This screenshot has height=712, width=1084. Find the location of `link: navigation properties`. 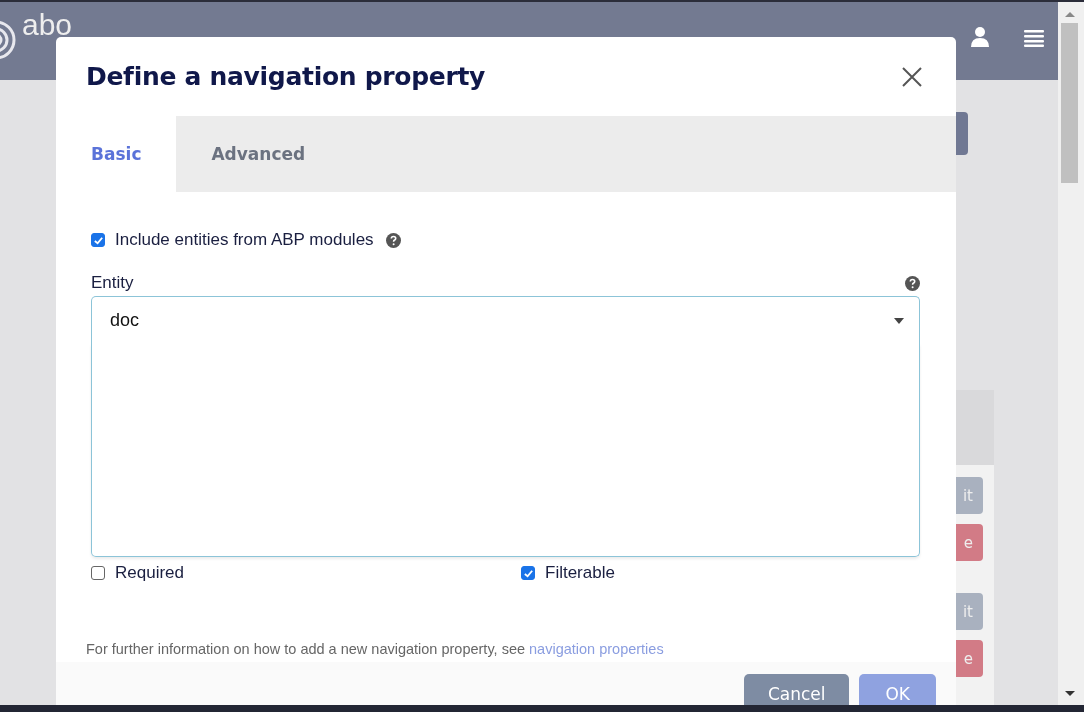

link: navigation properties is located at coordinates (596, 649).